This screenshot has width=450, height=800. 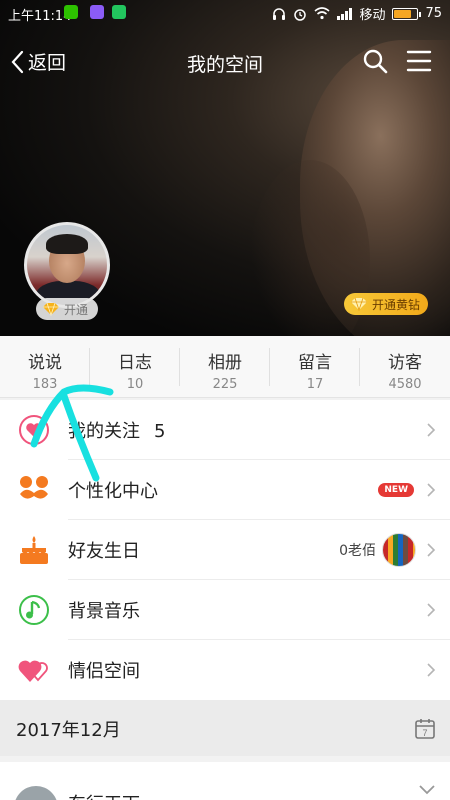 What do you see at coordinates (225, 62) in the screenshot?
I see `nav-bar: 返回 我的空间` at bounding box center [225, 62].